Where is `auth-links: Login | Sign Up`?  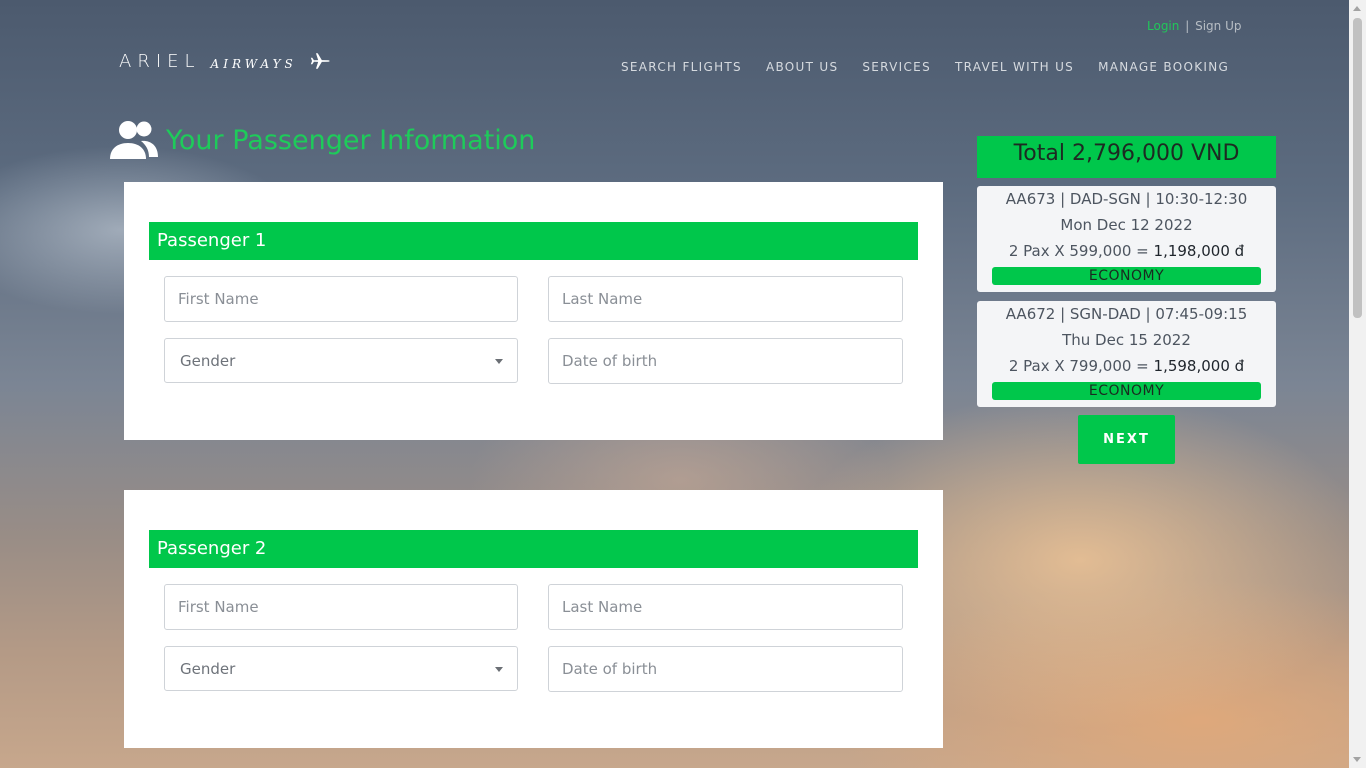 auth-links: Login | Sign Up is located at coordinates (1194, 26).